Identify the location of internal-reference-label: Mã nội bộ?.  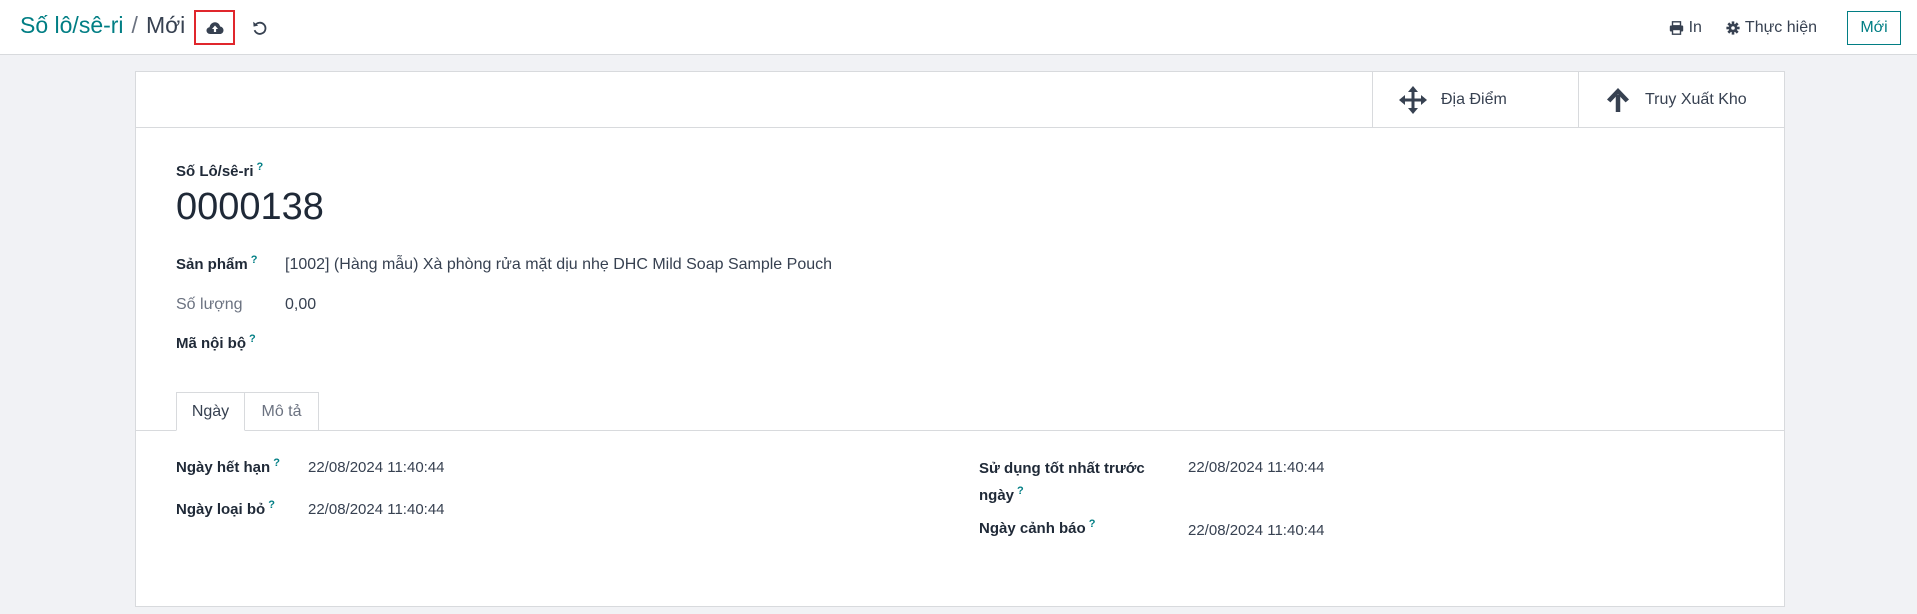
(216, 342).